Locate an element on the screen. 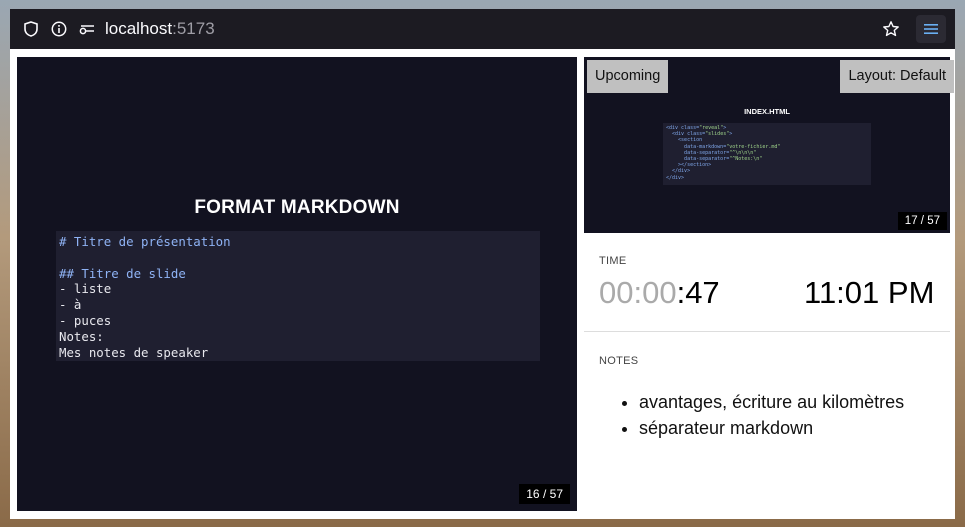 The width and height of the screenshot is (965, 527). hamburger-icon is located at coordinates (931, 29).